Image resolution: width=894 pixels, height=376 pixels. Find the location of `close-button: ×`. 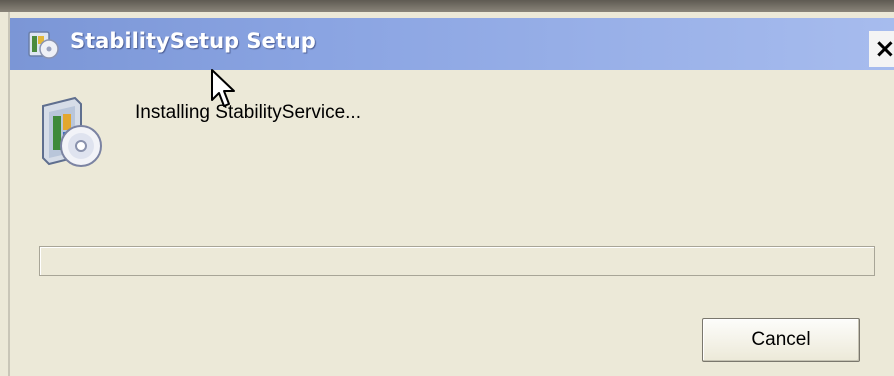

close-button: × is located at coordinates (881, 49).